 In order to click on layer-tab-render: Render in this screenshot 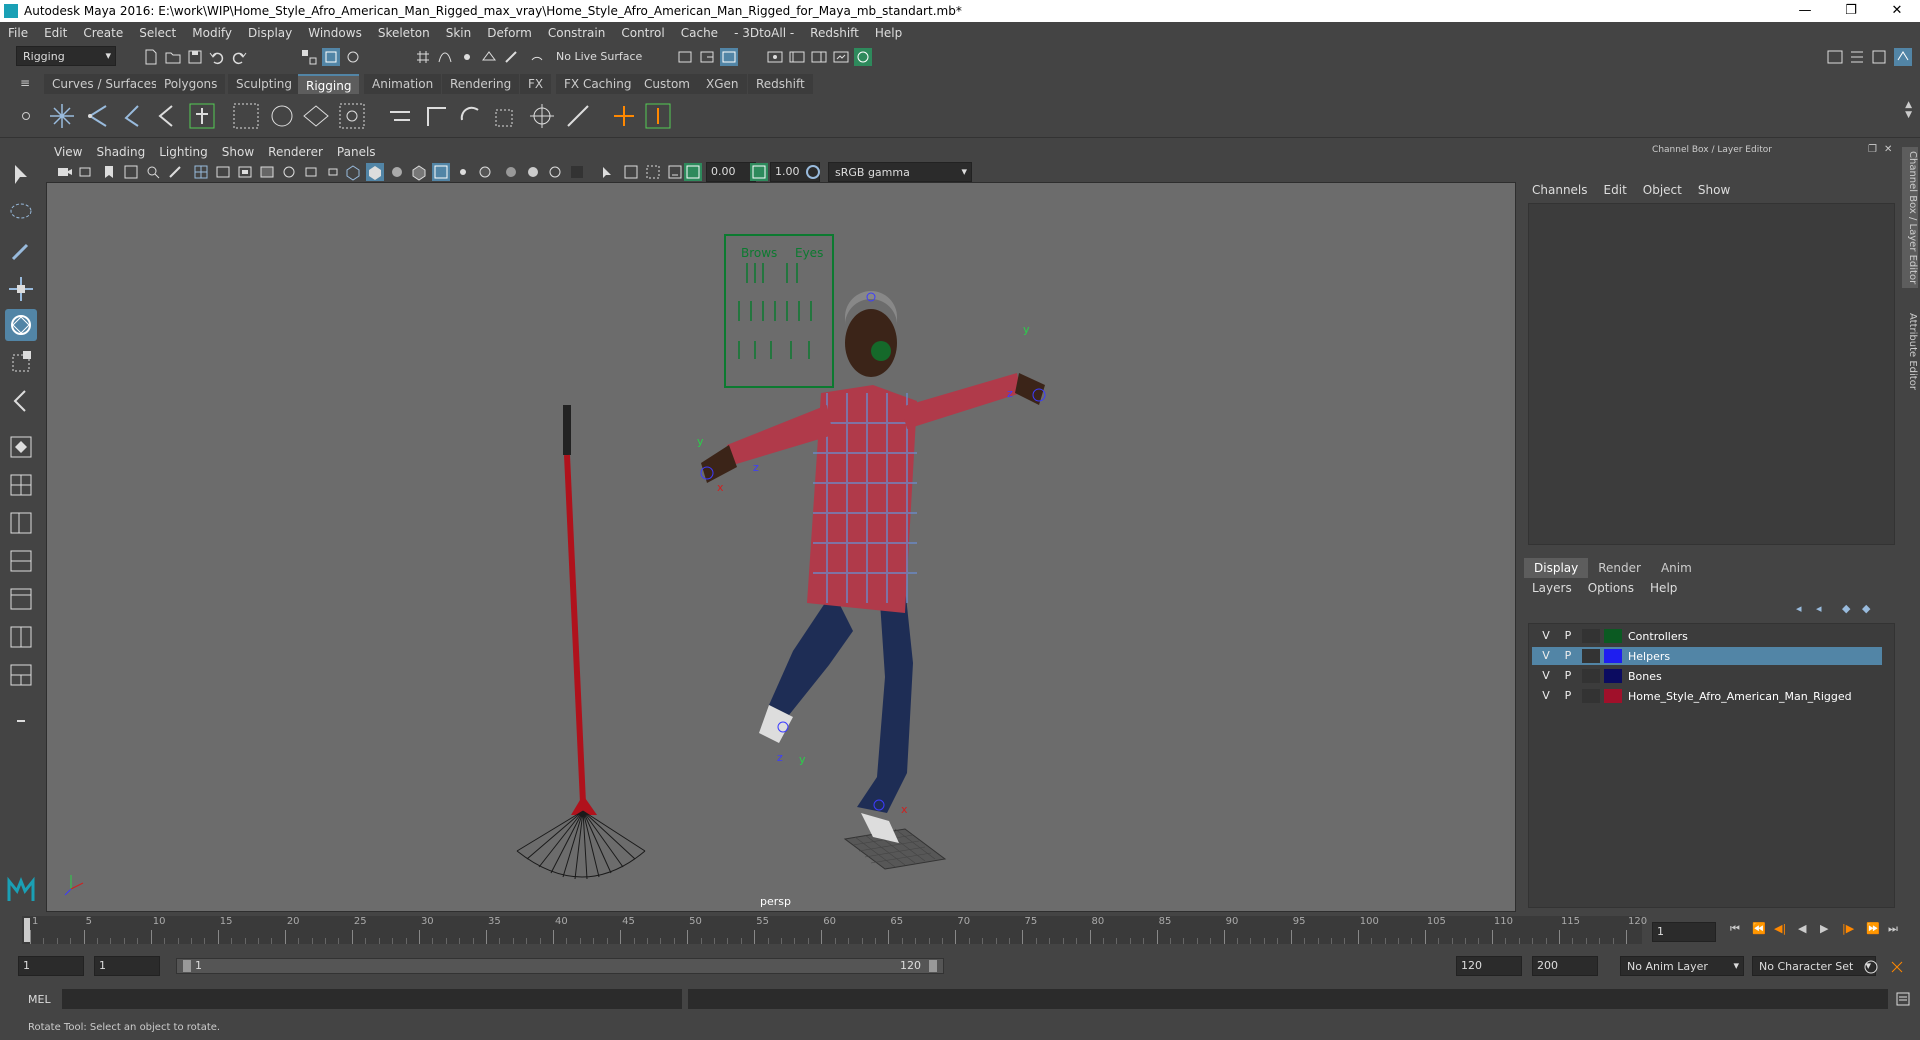, I will do `click(1619, 568)`.